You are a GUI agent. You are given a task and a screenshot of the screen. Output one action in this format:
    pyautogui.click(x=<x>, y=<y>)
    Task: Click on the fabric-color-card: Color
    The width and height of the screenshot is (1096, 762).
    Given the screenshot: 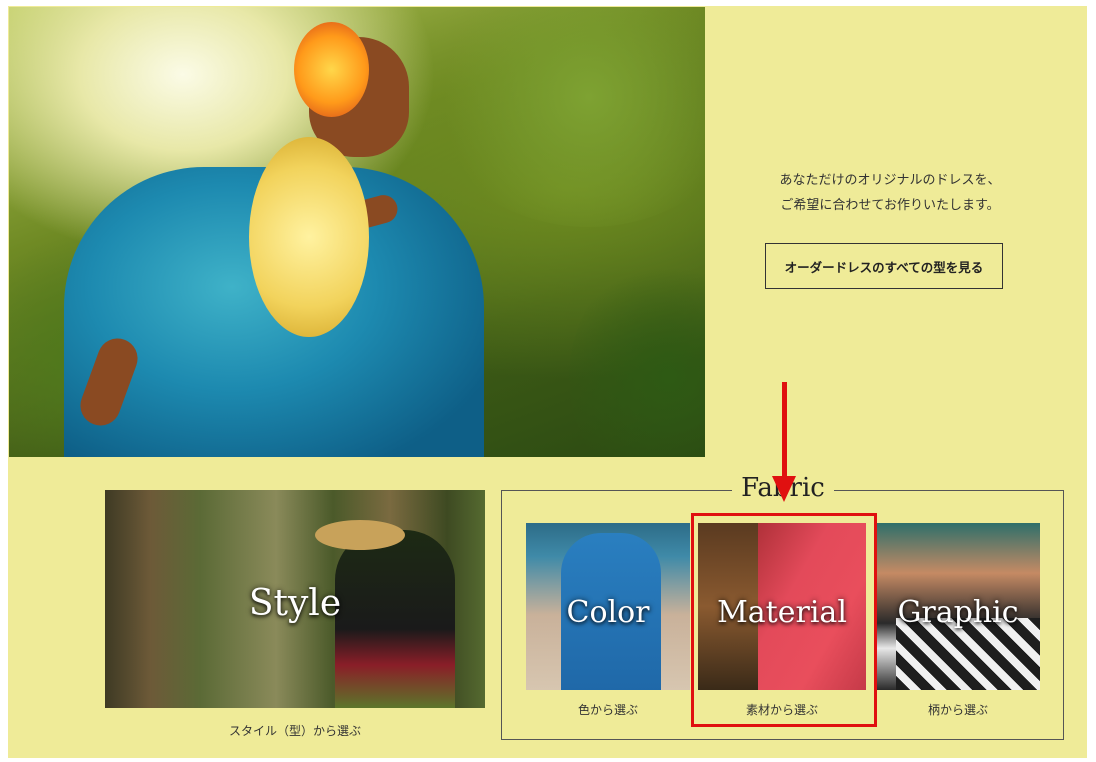 What is the action you would take?
    pyautogui.click(x=608, y=606)
    